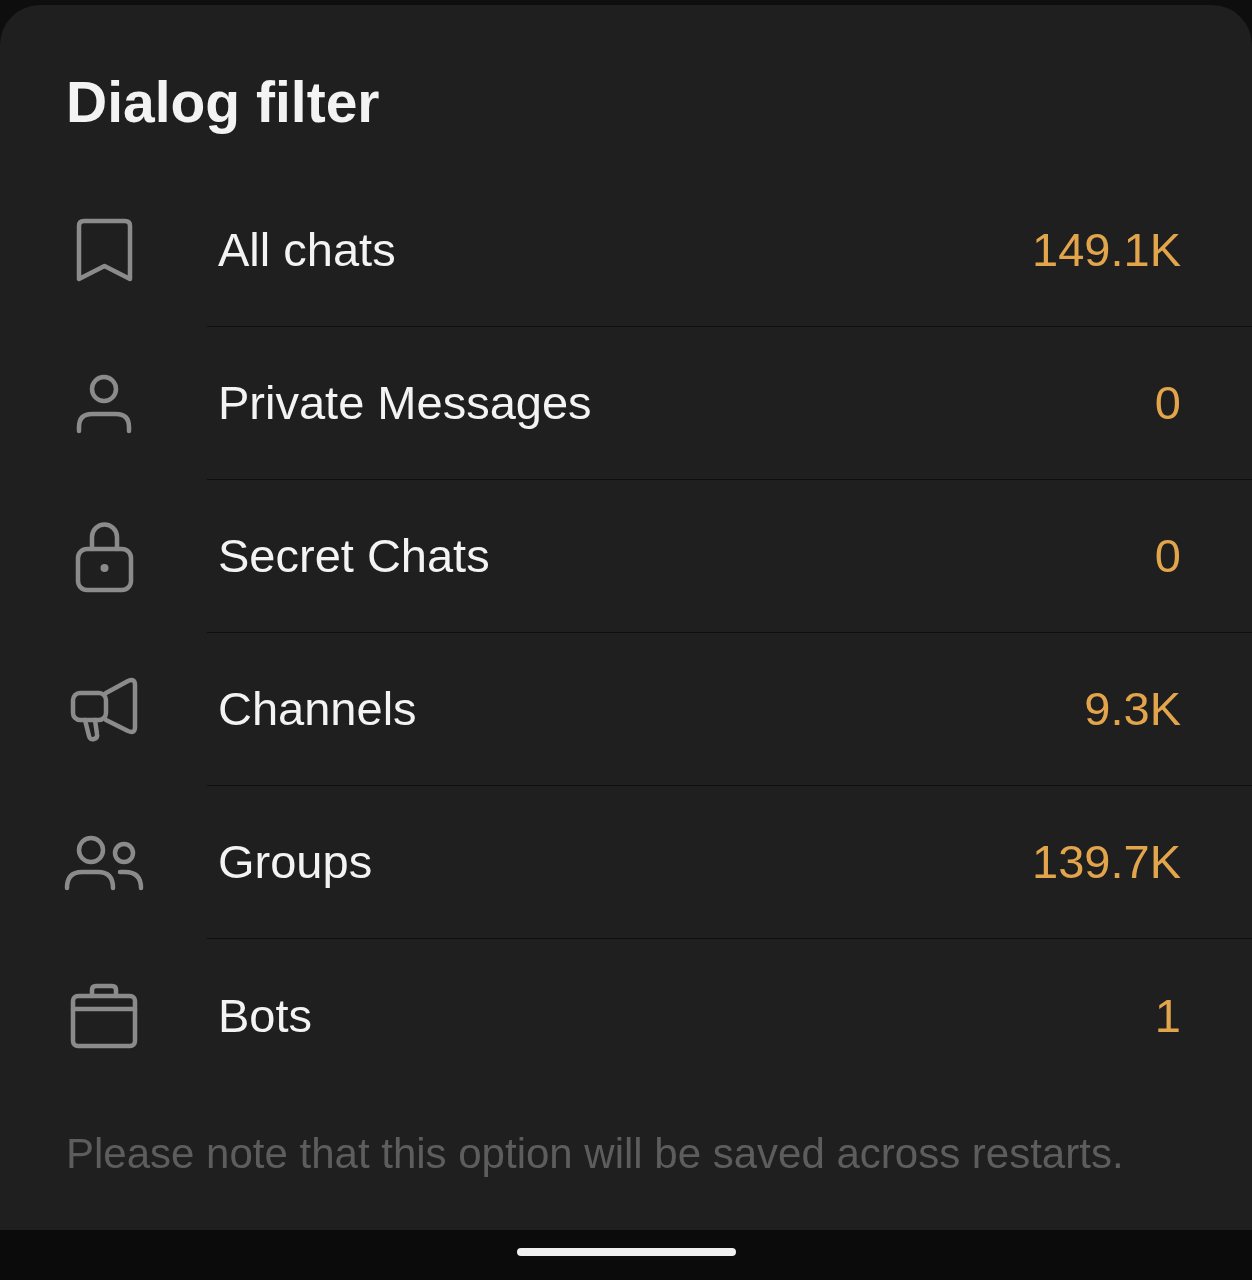  Describe the element at coordinates (1167, 1015) in the screenshot. I see `chat-count: 1` at that location.